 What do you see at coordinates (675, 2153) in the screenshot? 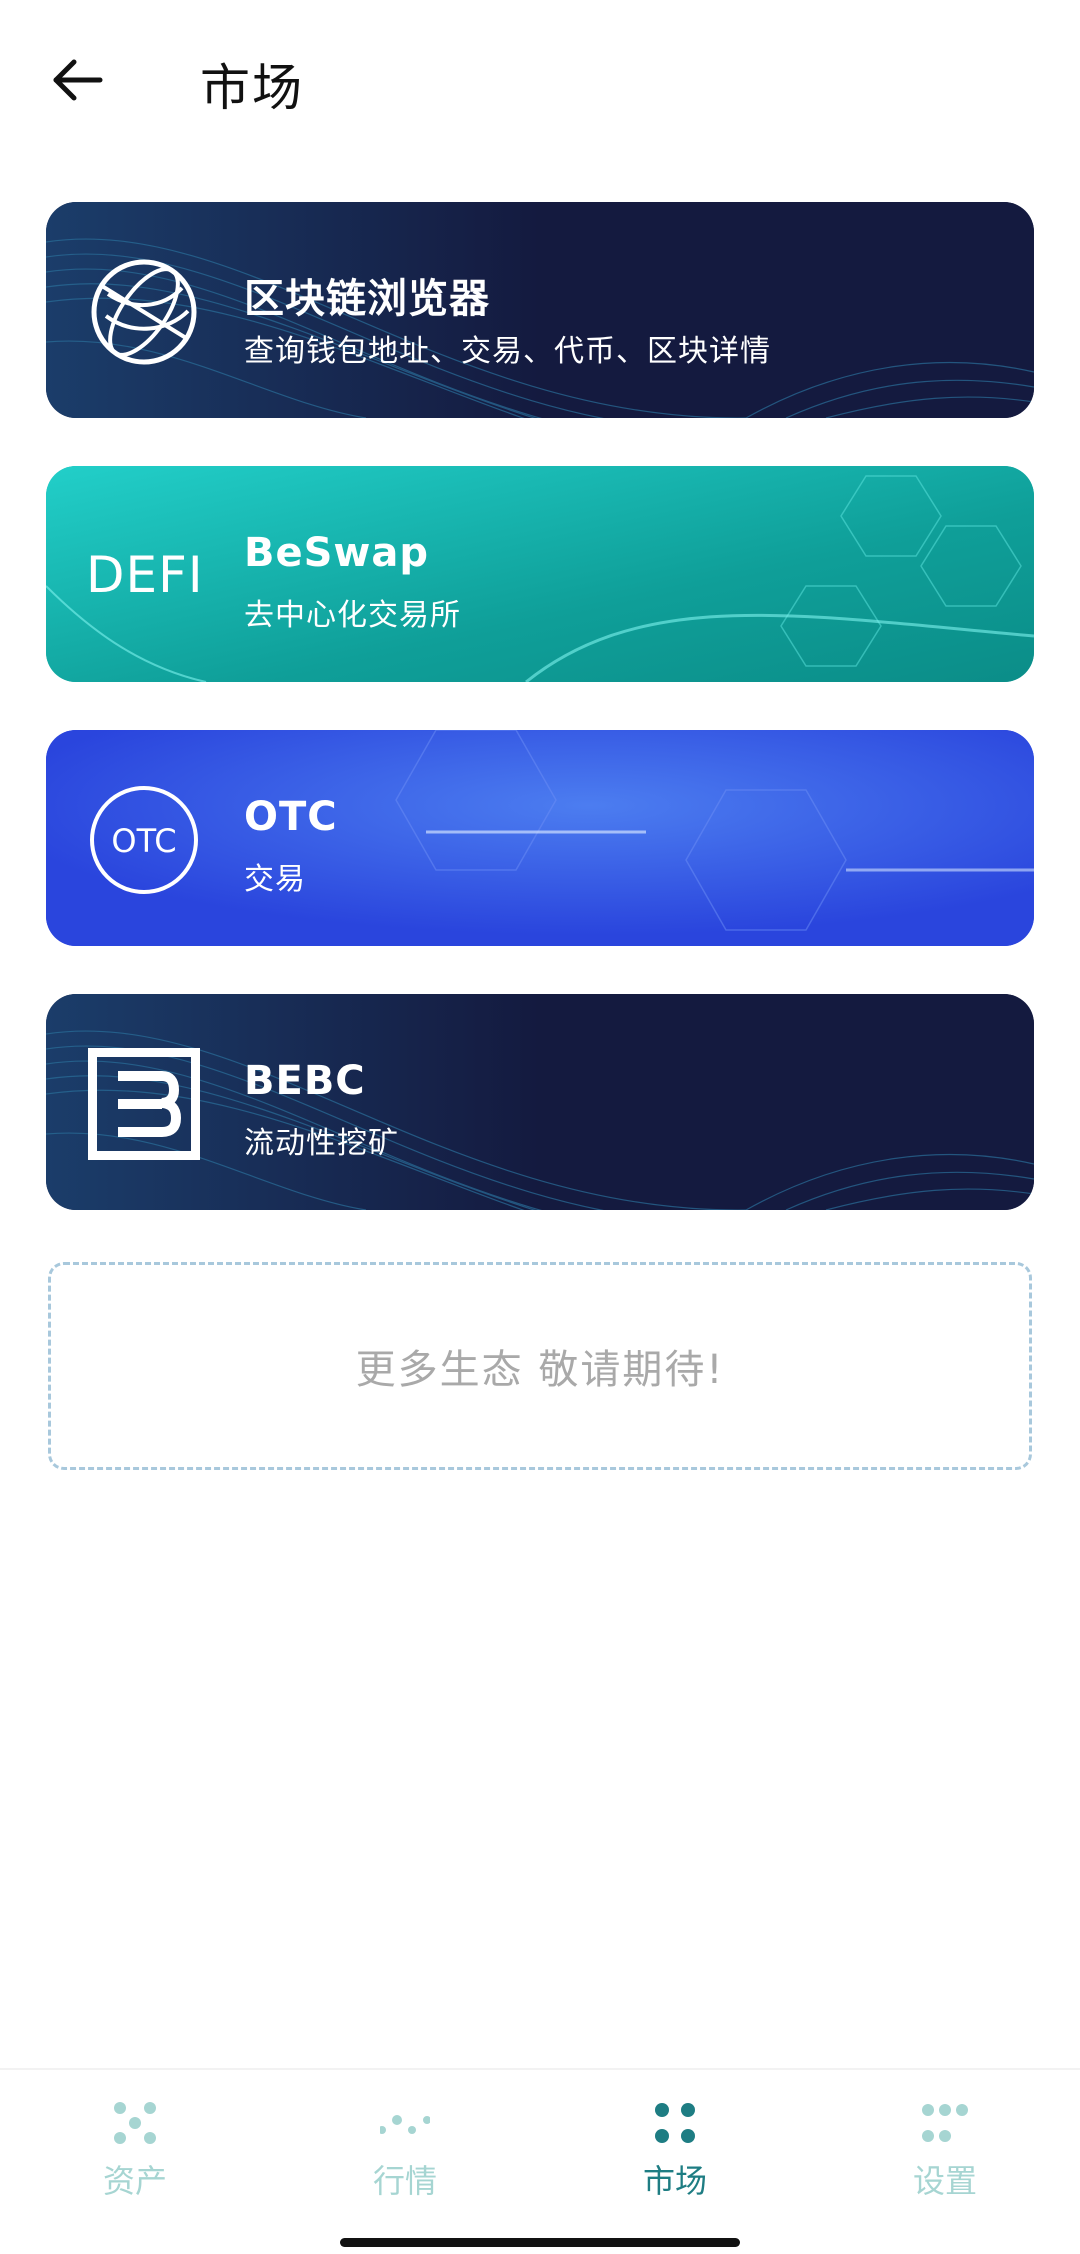
I see `nav-item-market: 市场` at bounding box center [675, 2153].